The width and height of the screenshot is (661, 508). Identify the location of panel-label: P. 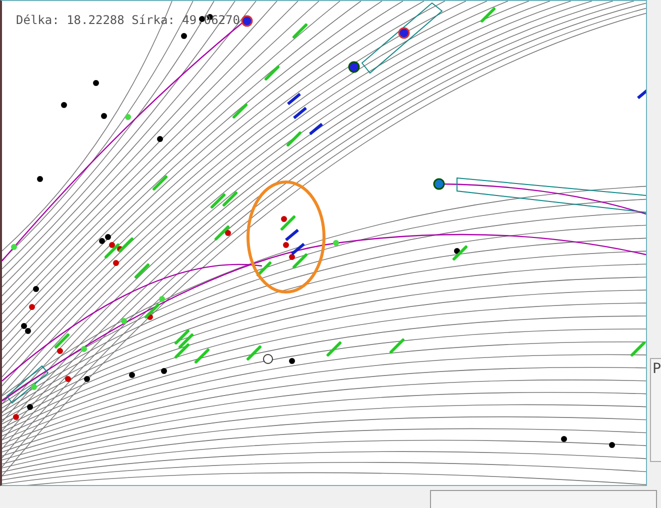
(655, 410).